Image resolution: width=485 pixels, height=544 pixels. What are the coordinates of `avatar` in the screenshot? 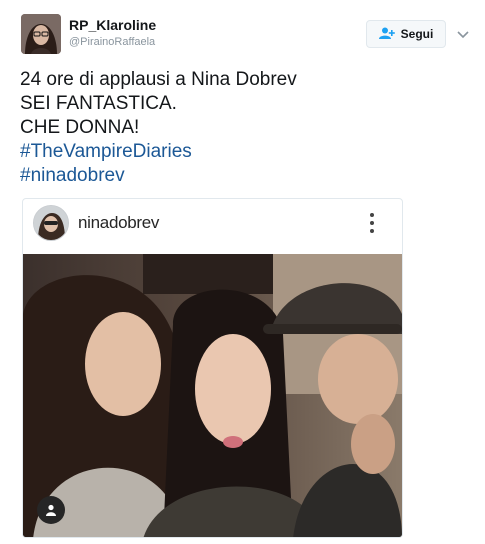 It's located at (41, 34).